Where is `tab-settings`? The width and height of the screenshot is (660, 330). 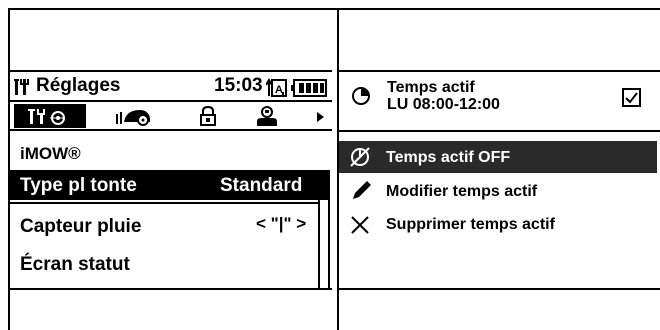
tab-settings is located at coordinates (50, 116).